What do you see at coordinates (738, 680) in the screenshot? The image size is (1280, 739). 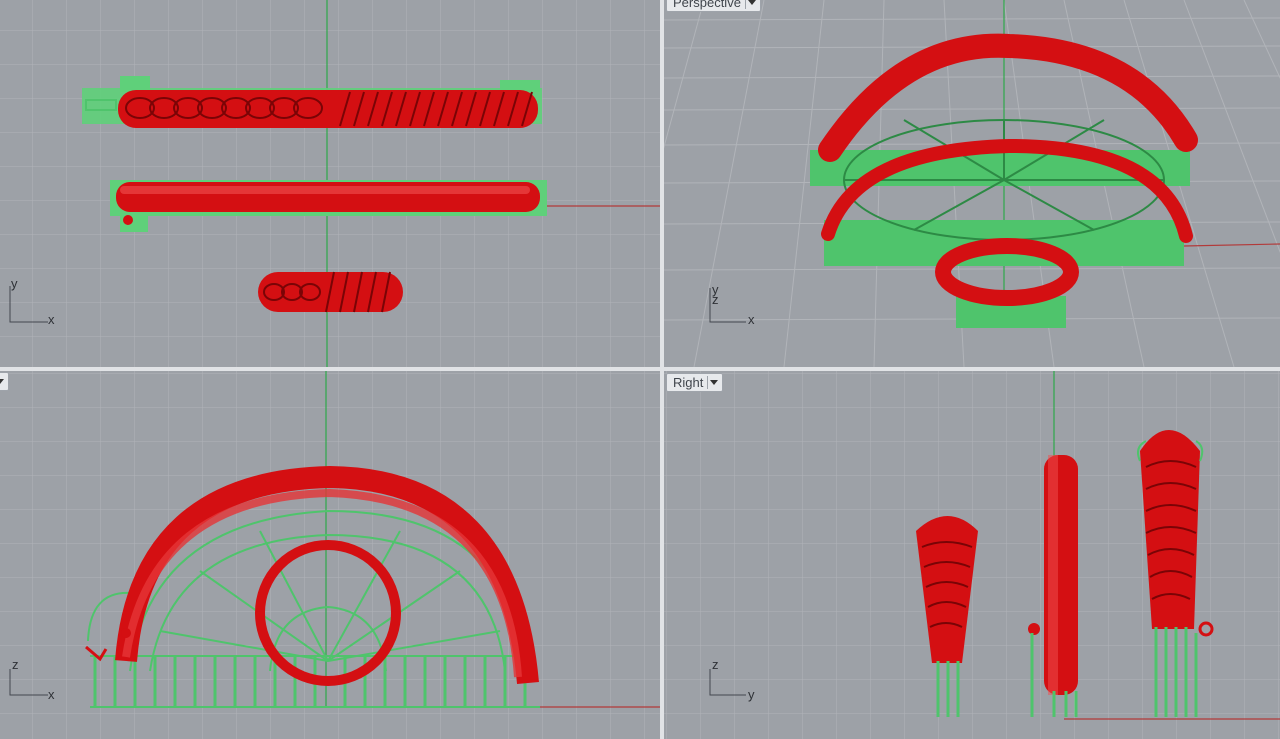 I see `axis-widget-right: z y` at bounding box center [738, 680].